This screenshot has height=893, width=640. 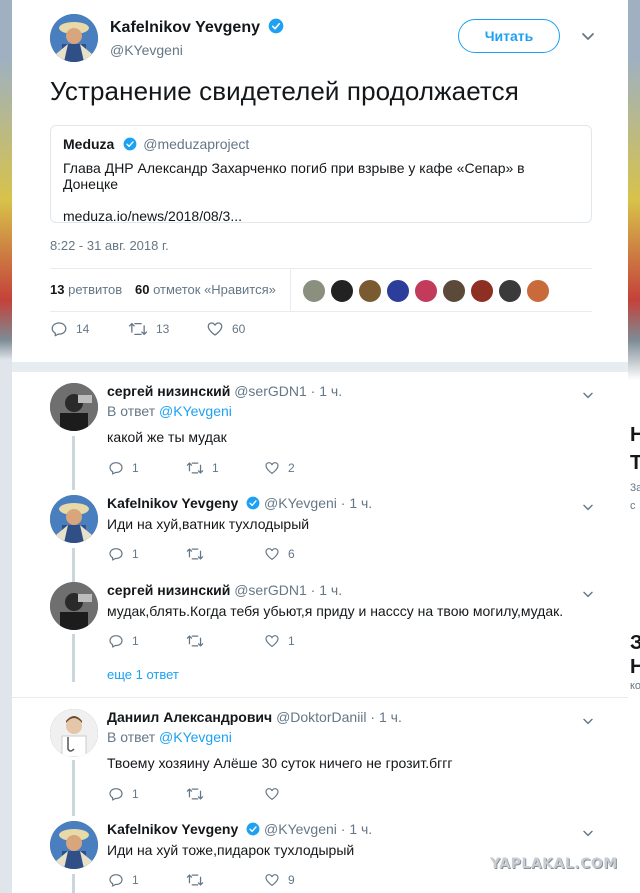 What do you see at coordinates (205, 289) in the screenshot?
I see `likes-stat: 60 отметок «Нравится»` at bounding box center [205, 289].